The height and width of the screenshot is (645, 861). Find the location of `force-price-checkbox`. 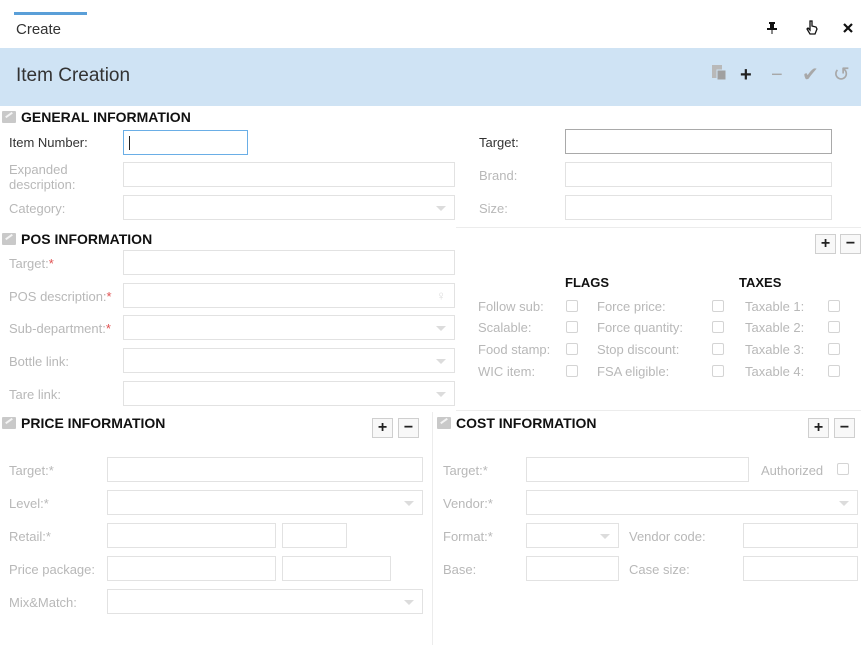

force-price-checkbox is located at coordinates (718, 306).